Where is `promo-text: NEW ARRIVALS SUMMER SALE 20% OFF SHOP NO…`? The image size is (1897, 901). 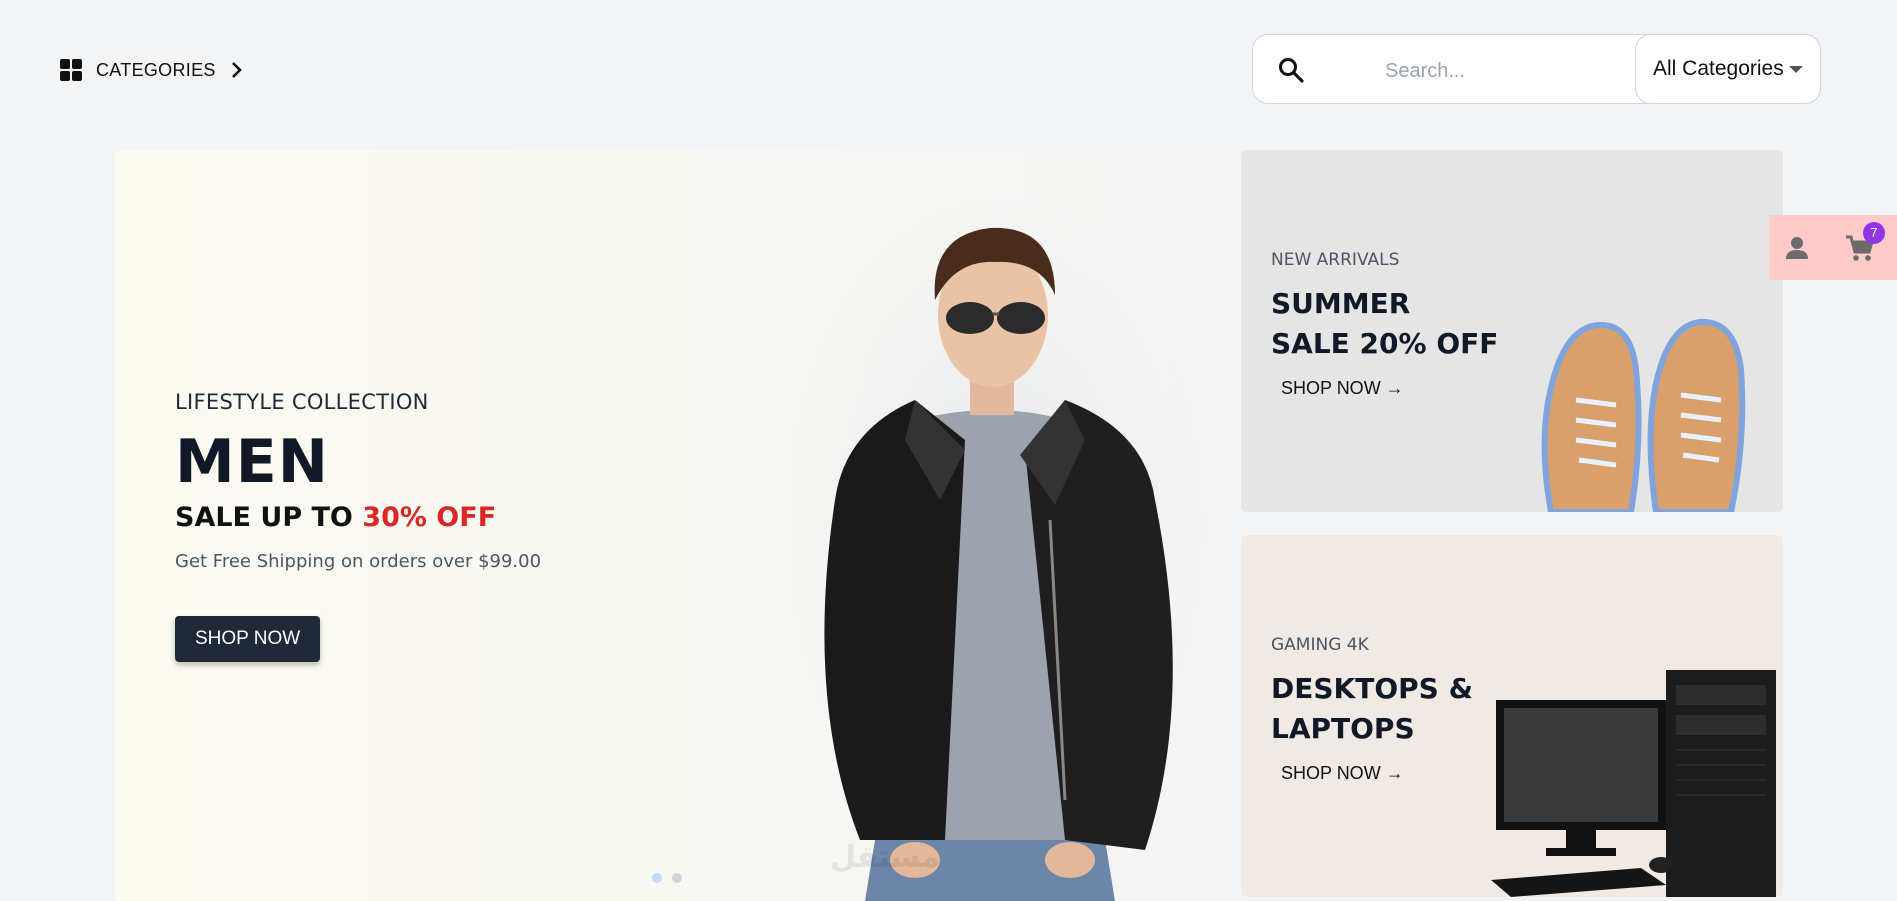
promo-text: NEW ARRIVALS SUMMER SALE 20% OFF SHOP NO… is located at coordinates (1384, 324).